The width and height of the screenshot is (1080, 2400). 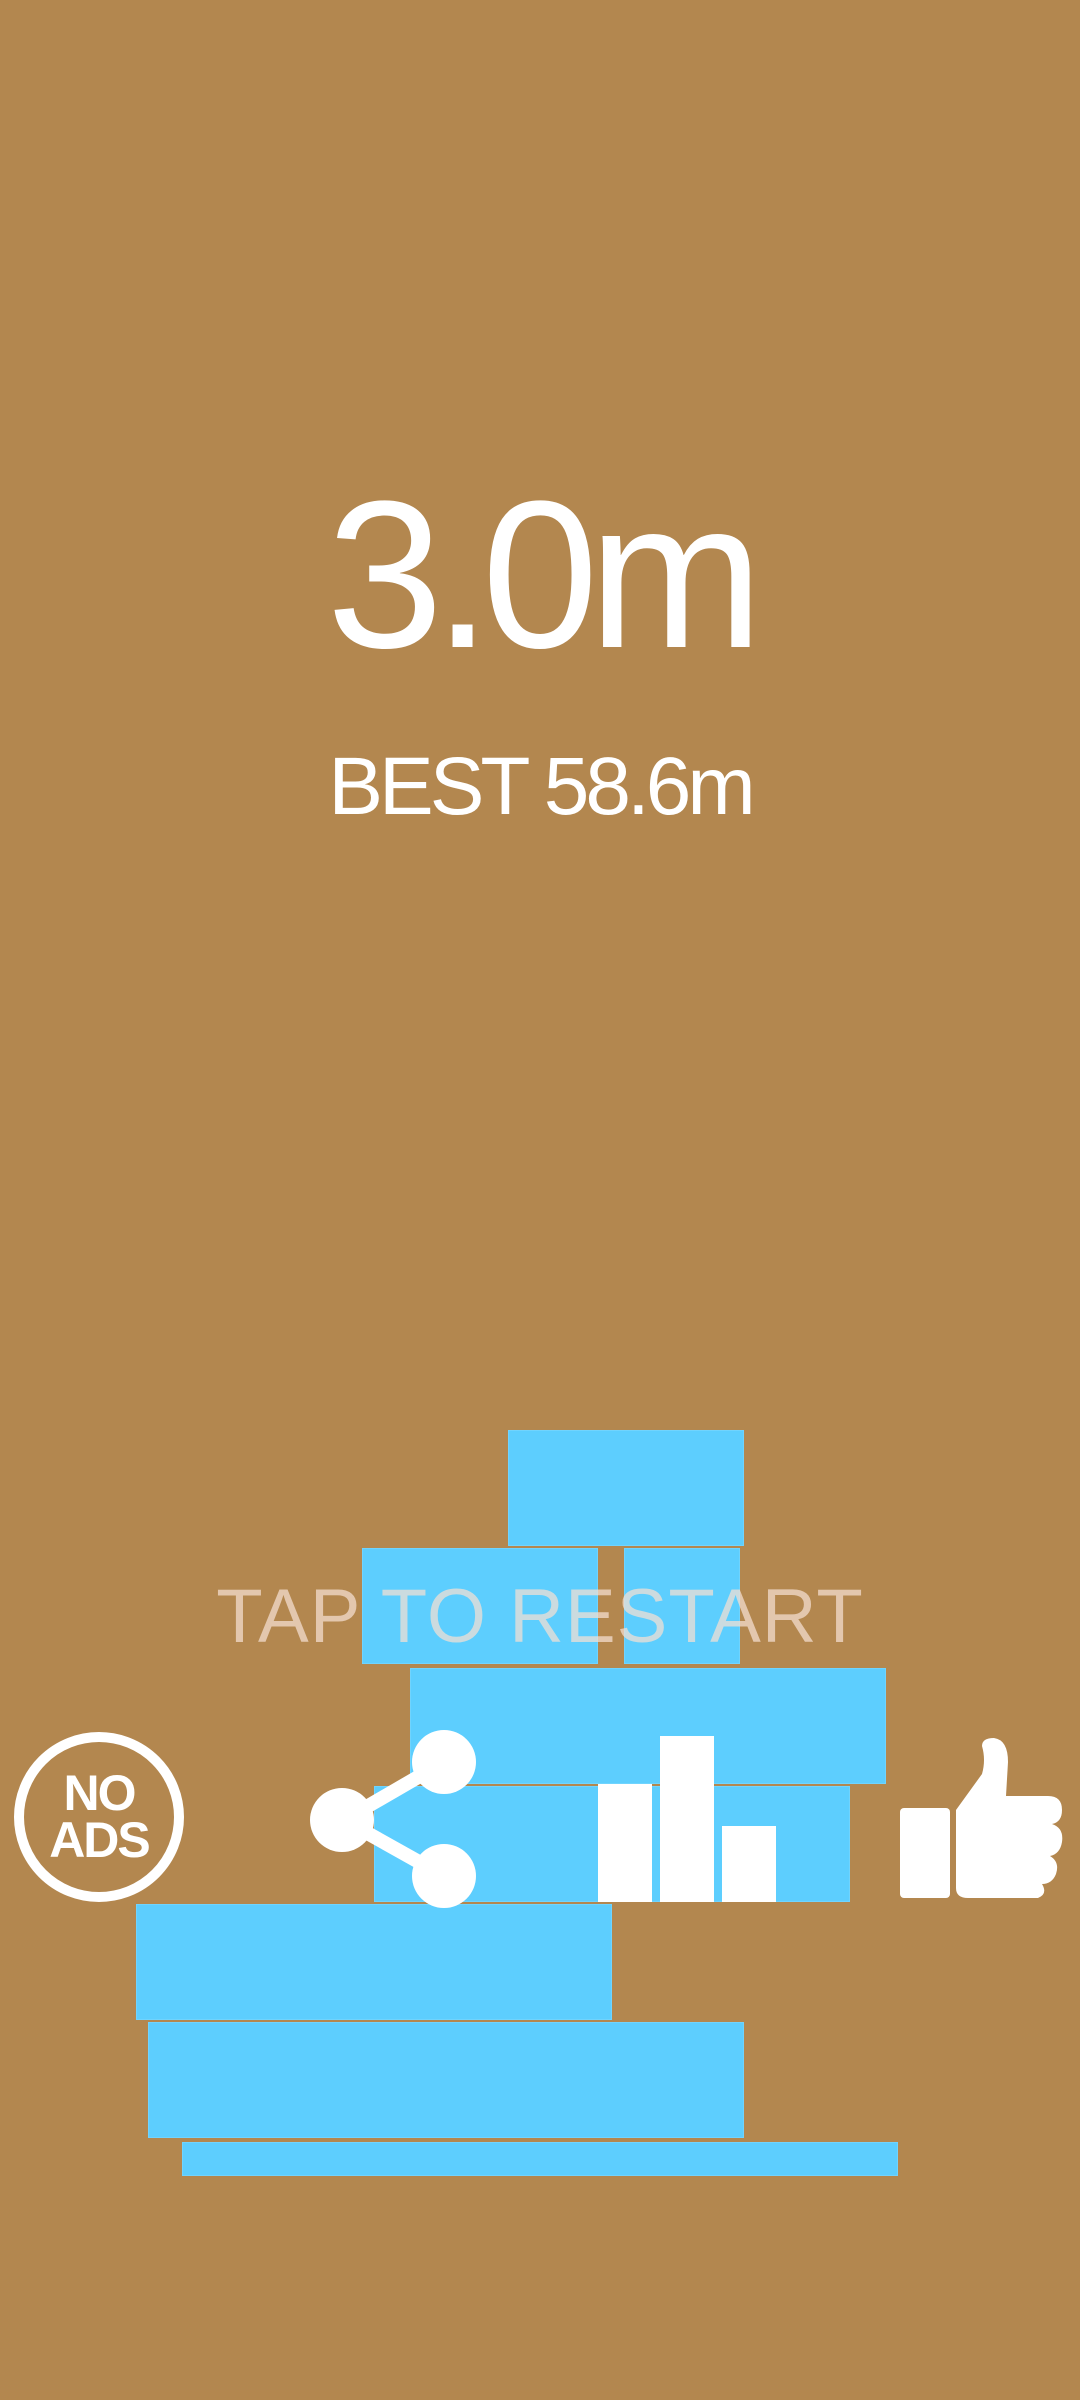 I want to click on thumbs-up-icon, so click(x=981, y=1818).